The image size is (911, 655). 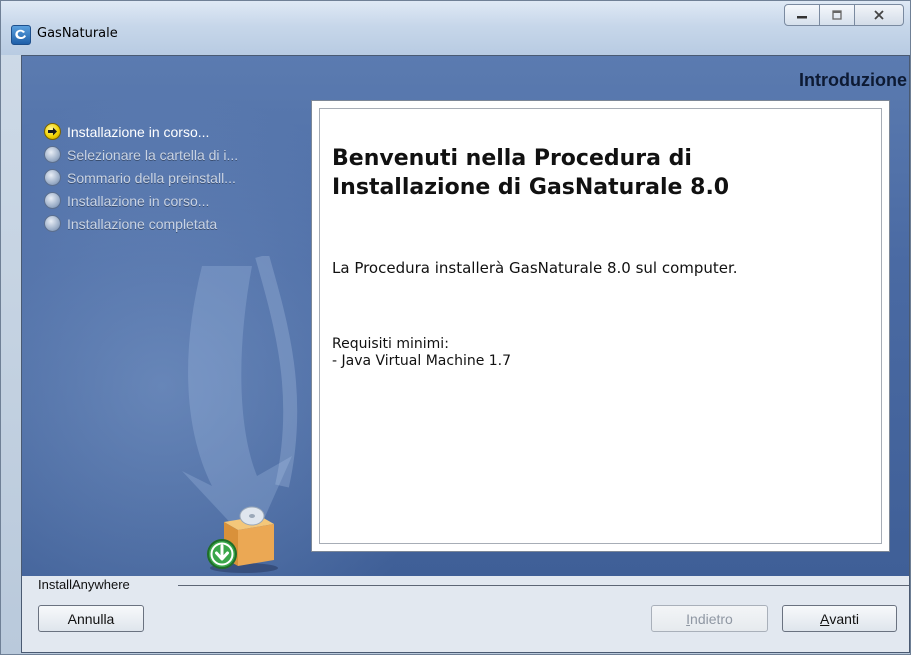 I want to click on step-active-arrow-icon, so click(x=52, y=131).